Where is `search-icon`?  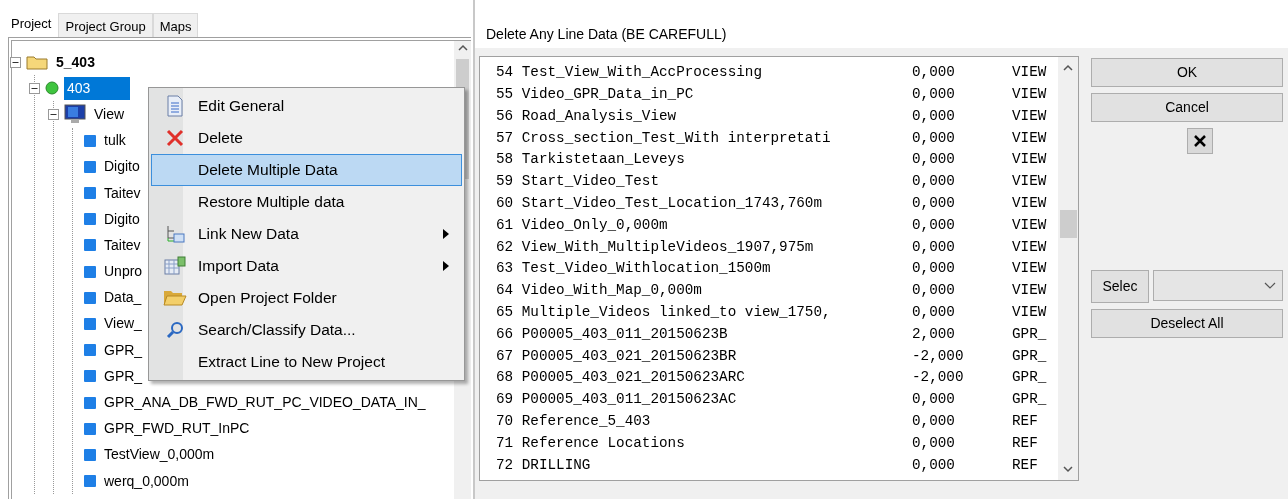 search-icon is located at coordinates (175, 330).